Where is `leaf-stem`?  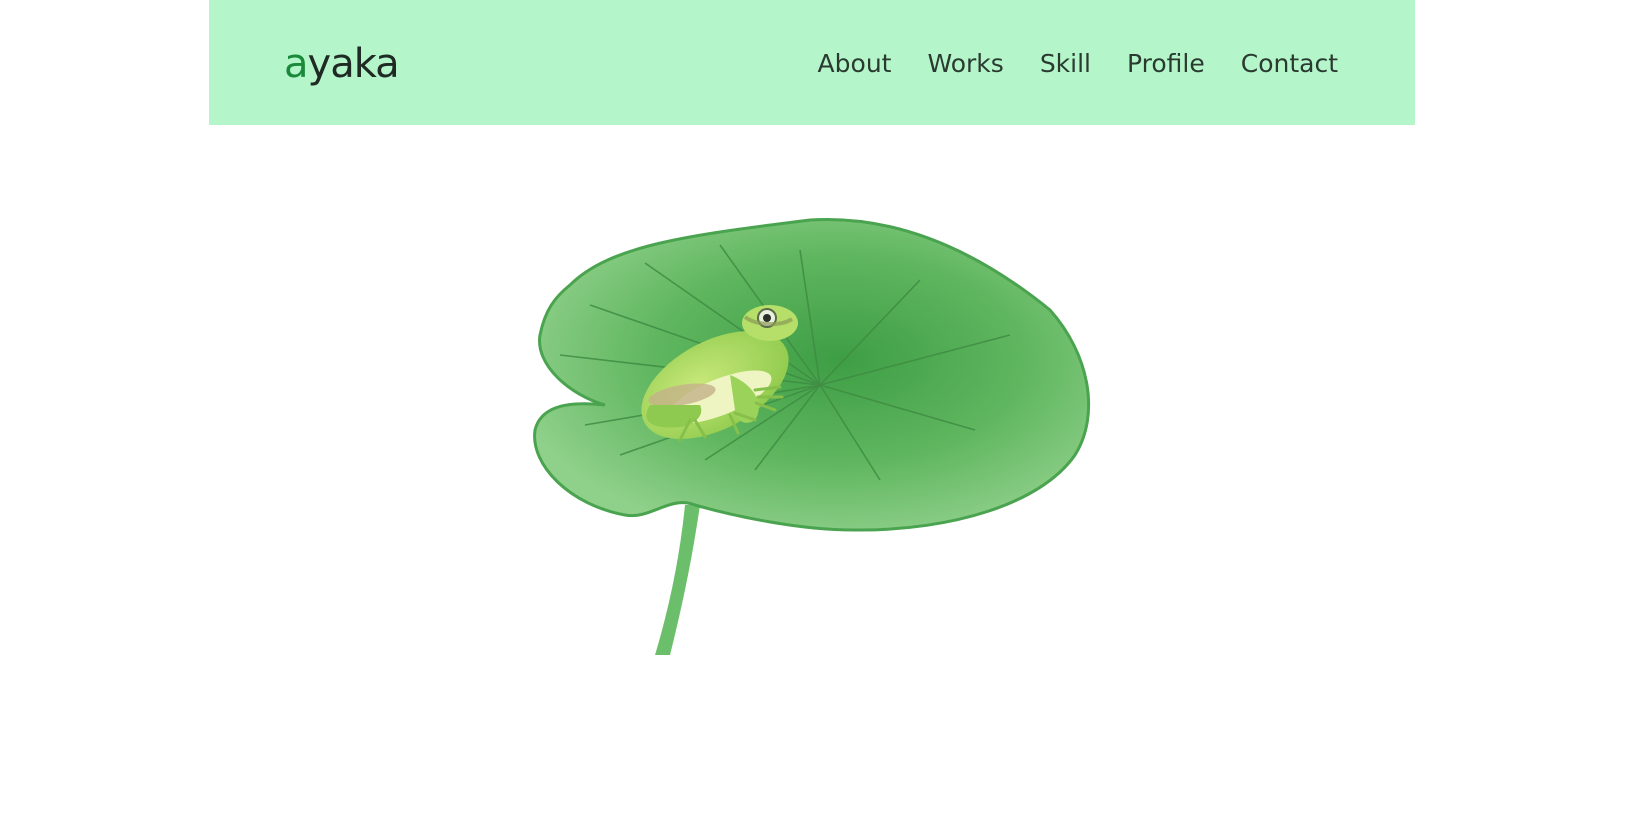 leaf-stem is located at coordinates (677, 580).